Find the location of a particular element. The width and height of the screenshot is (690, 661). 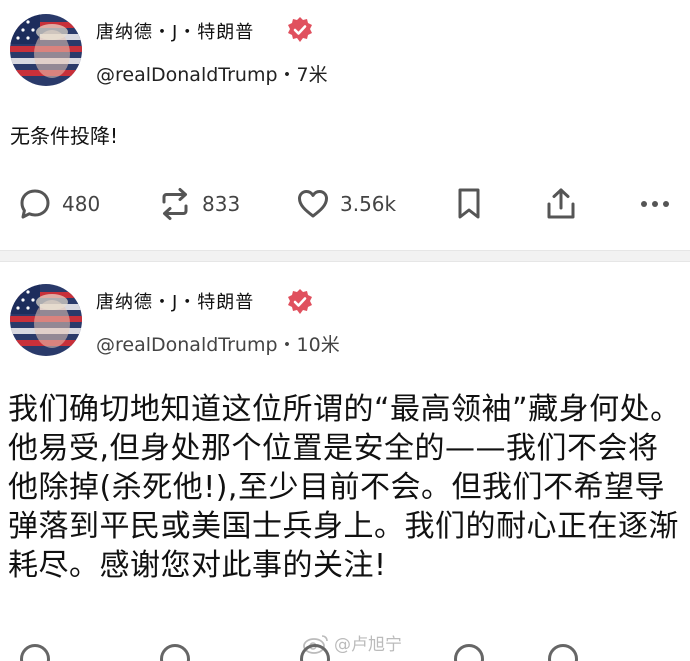

like-button: 3.56k is located at coordinates (346, 204).